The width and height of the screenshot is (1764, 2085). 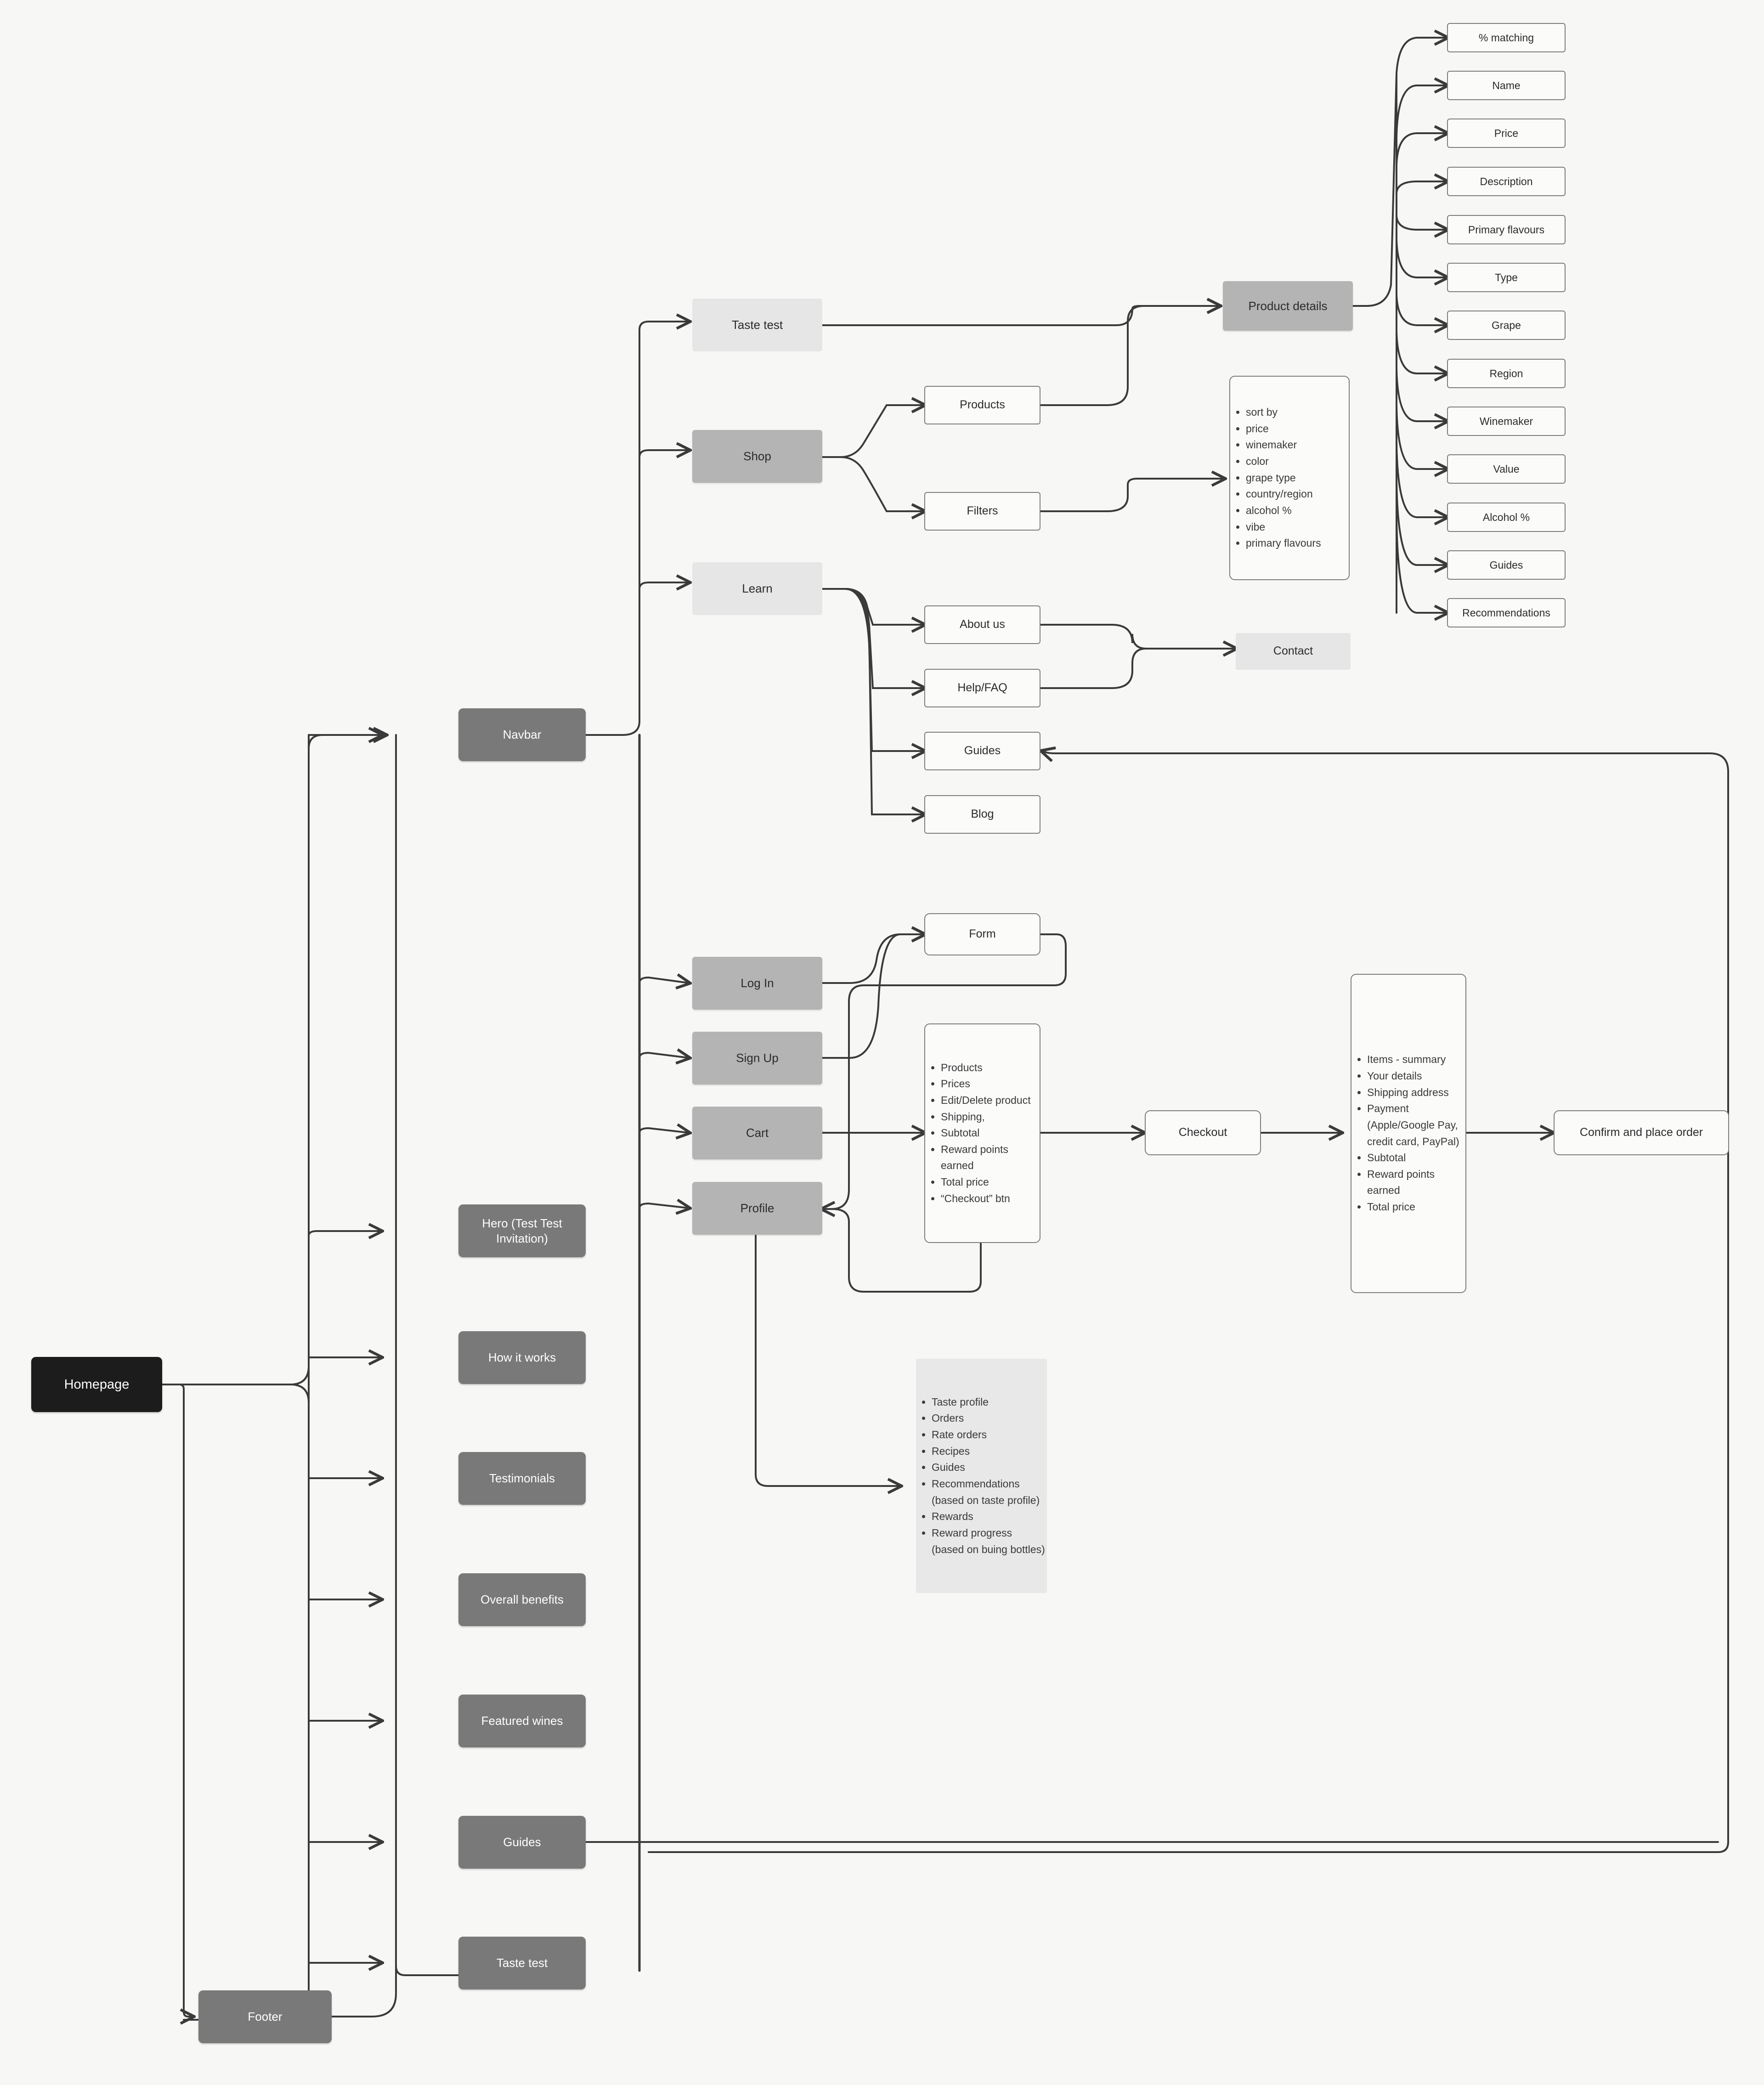 What do you see at coordinates (1284, 462) in the screenshot?
I see `list-item: color` at bounding box center [1284, 462].